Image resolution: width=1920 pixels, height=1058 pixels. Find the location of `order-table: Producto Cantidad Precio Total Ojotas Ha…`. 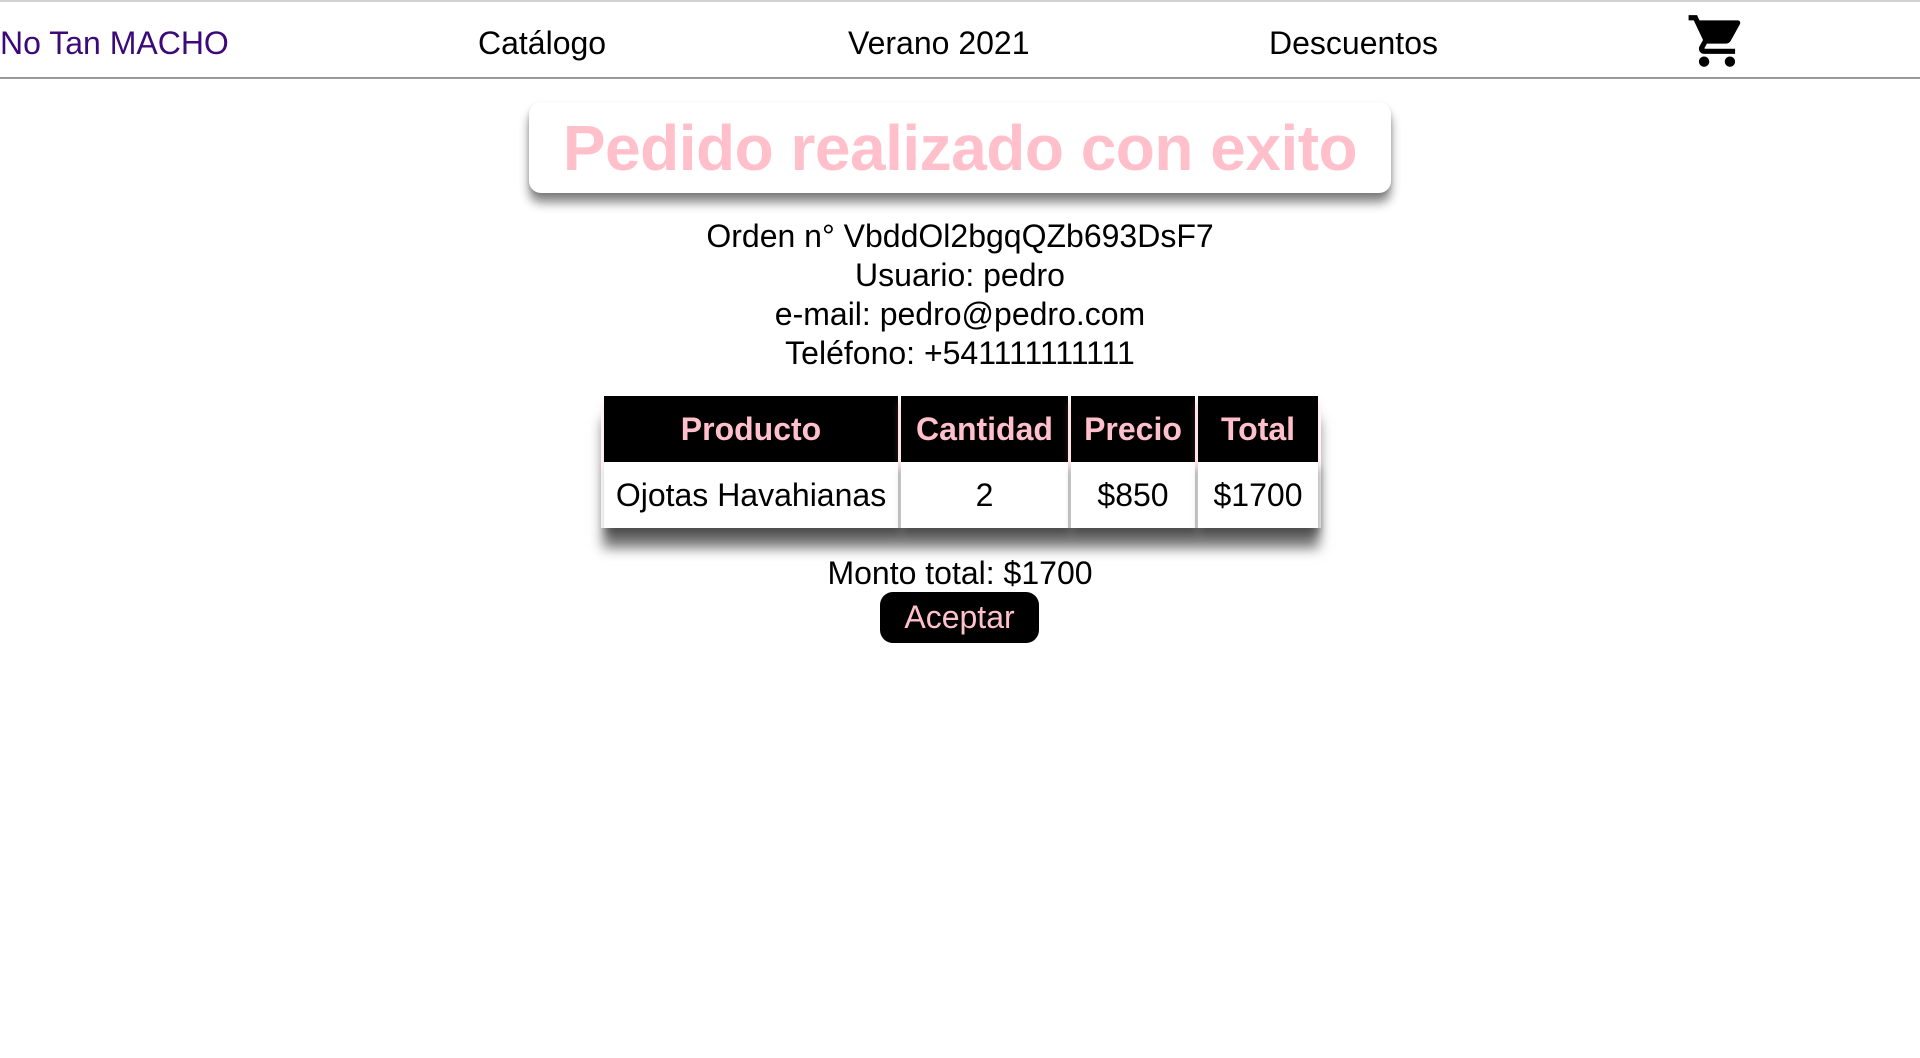

order-table: Producto Cantidad Precio Total Ojotas Ha… is located at coordinates (961, 462).